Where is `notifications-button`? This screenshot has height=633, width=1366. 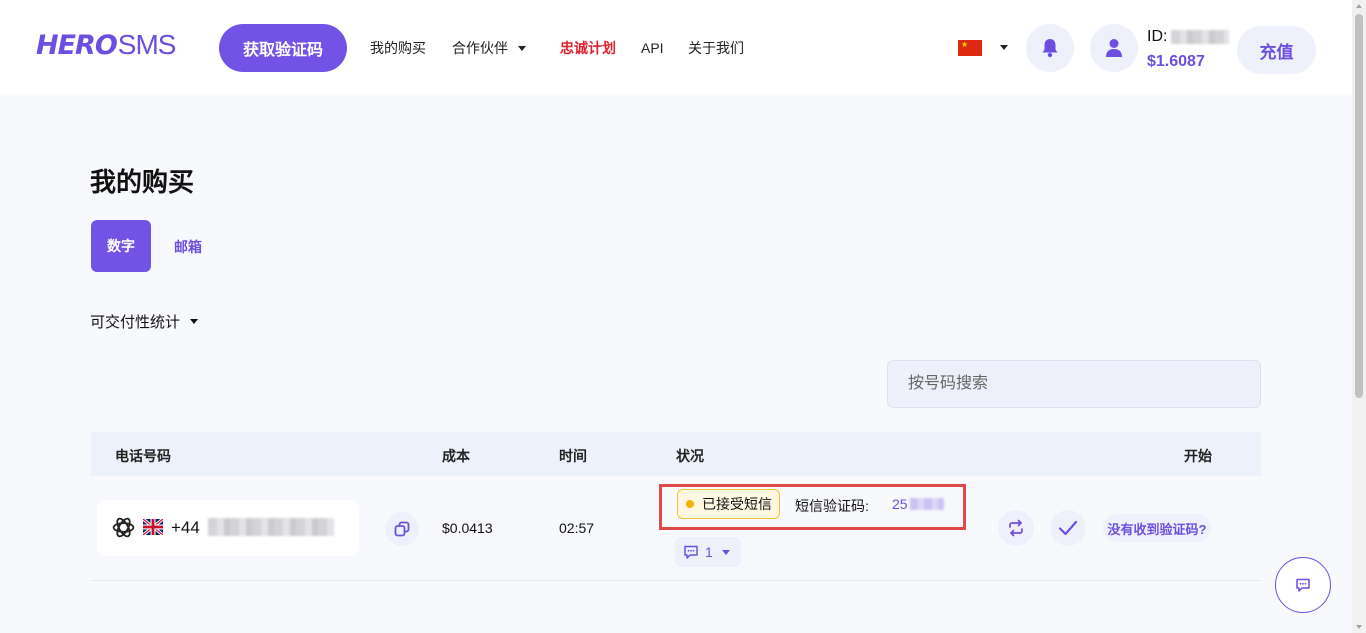
notifications-button is located at coordinates (1050, 48).